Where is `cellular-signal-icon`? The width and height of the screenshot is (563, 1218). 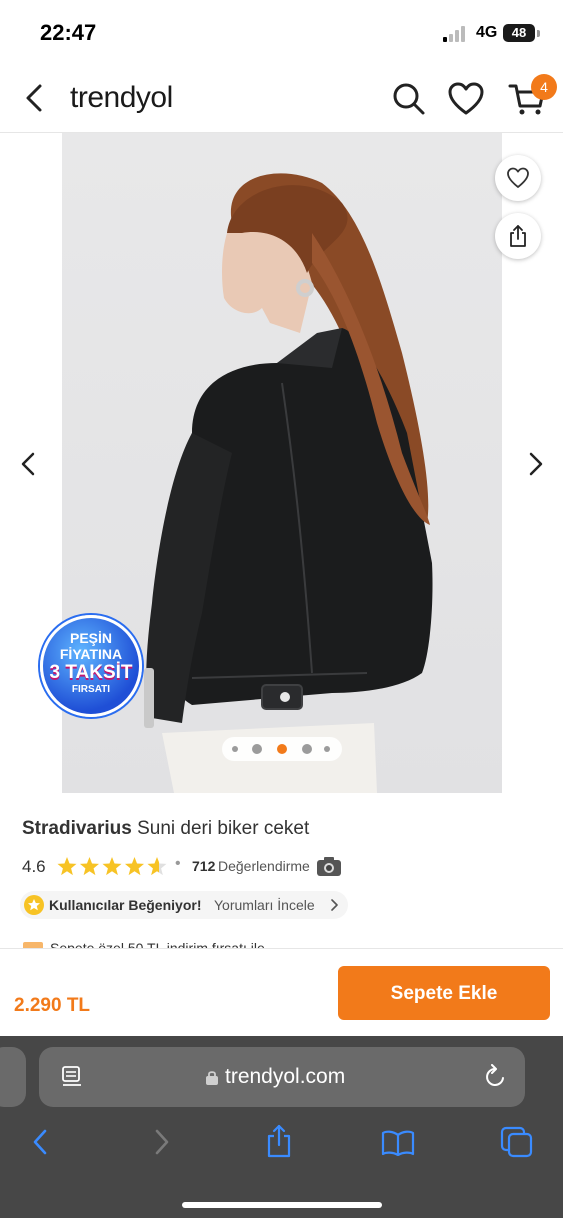
cellular-signal-icon is located at coordinates (454, 34).